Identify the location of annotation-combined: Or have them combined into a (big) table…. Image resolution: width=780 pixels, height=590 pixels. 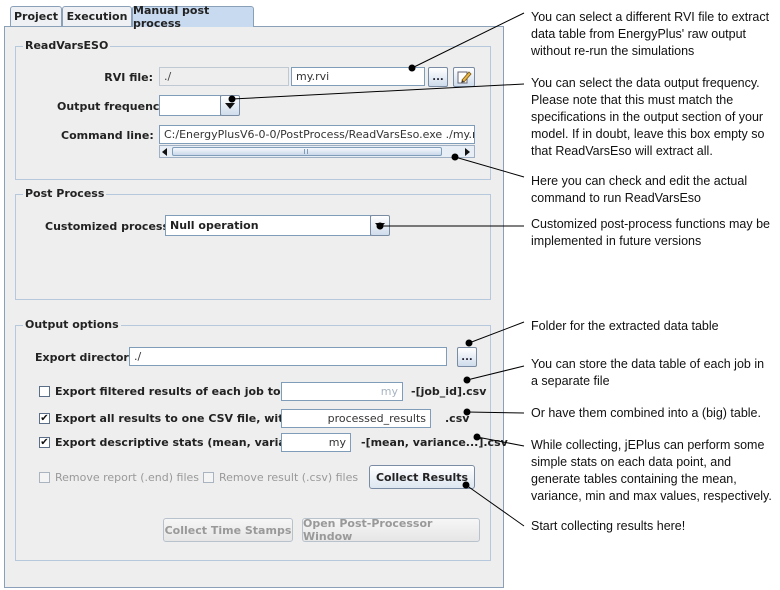
(646, 413).